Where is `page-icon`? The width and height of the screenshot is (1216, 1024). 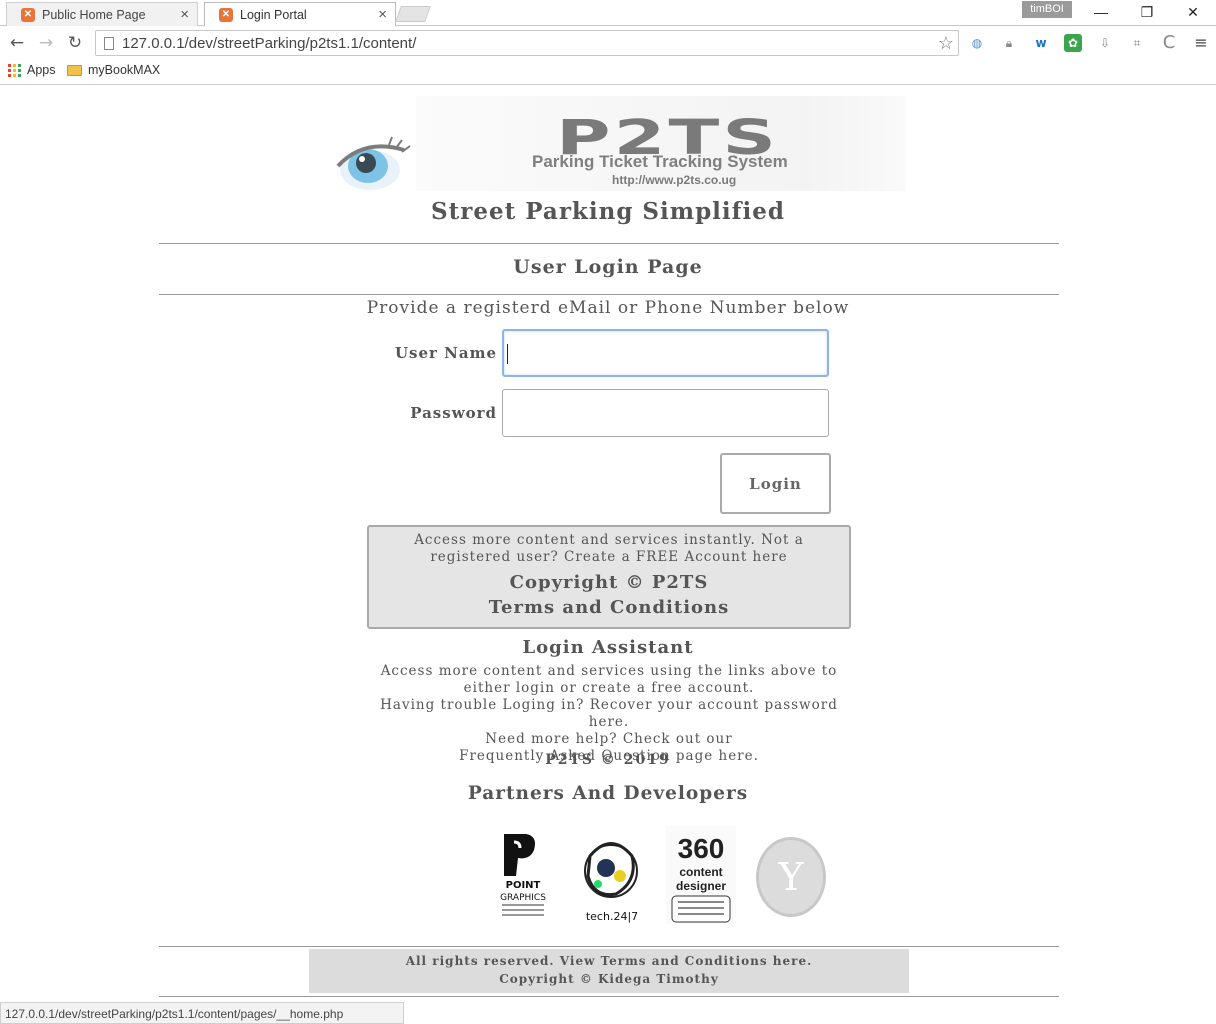 page-icon is located at coordinates (109, 43).